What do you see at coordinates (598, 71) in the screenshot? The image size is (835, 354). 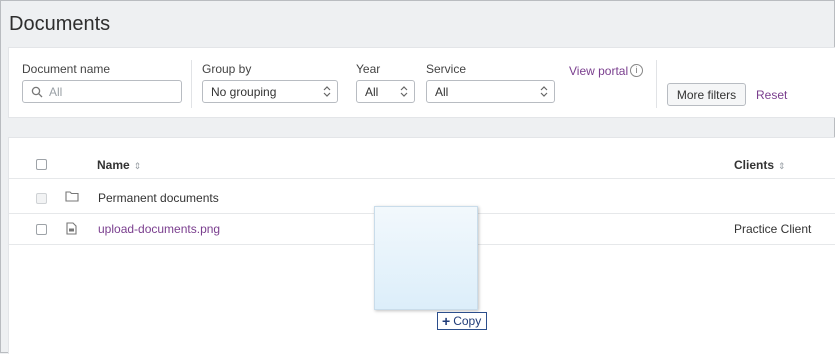 I see `view-portal-link: View portal` at bounding box center [598, 71].